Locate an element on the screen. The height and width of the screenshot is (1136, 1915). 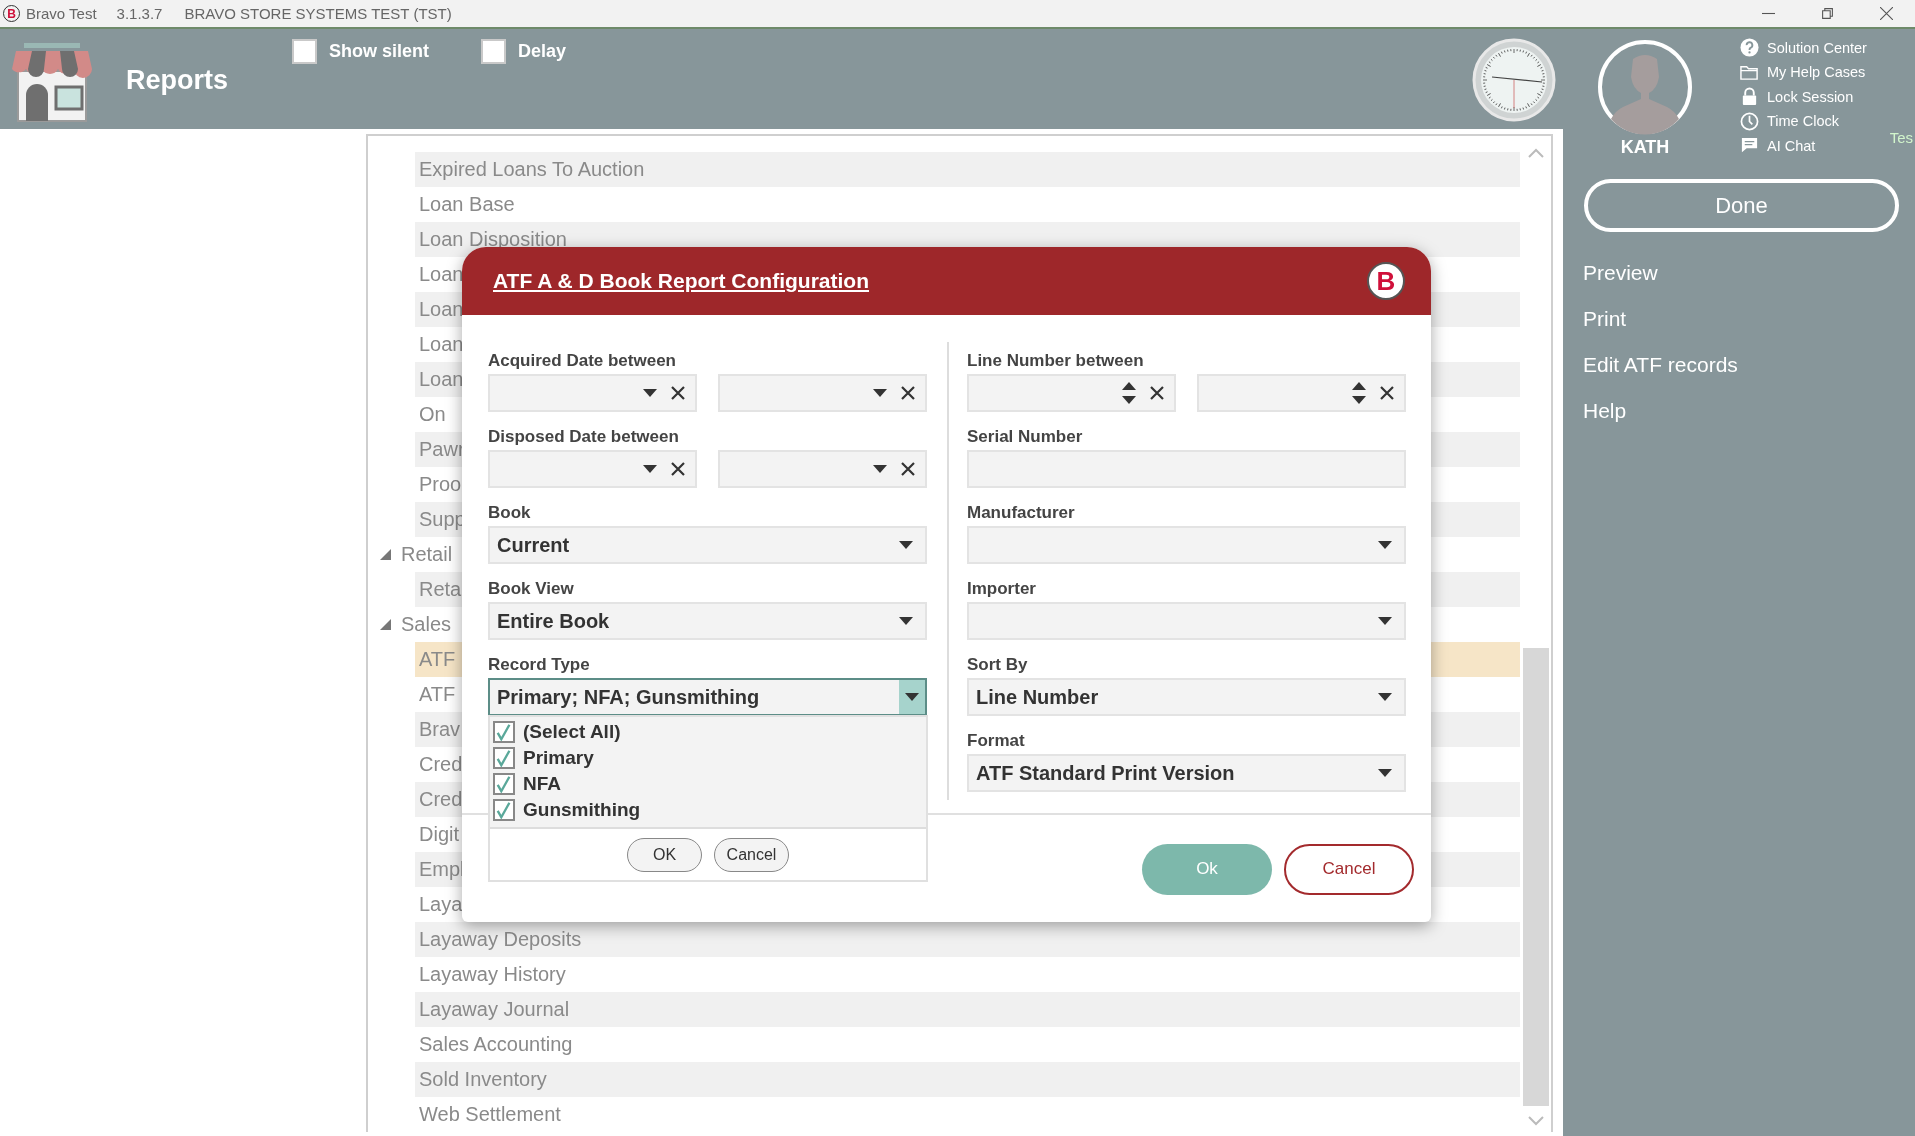
field-label: Importer is located at coordinates (1002, 589).